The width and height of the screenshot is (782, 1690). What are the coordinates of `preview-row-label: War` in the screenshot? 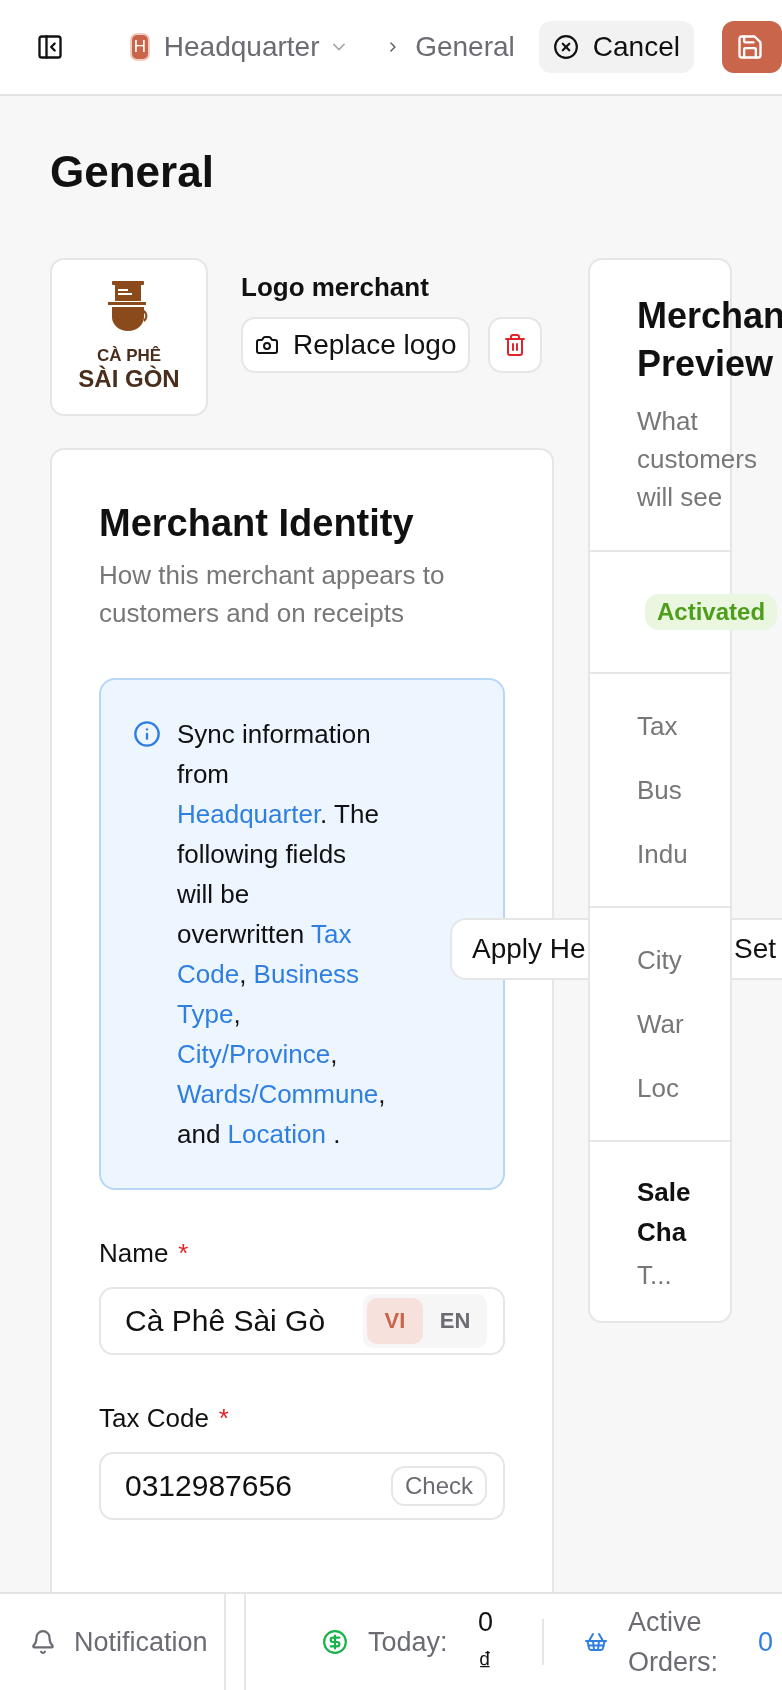 It's located at (661, 1024).